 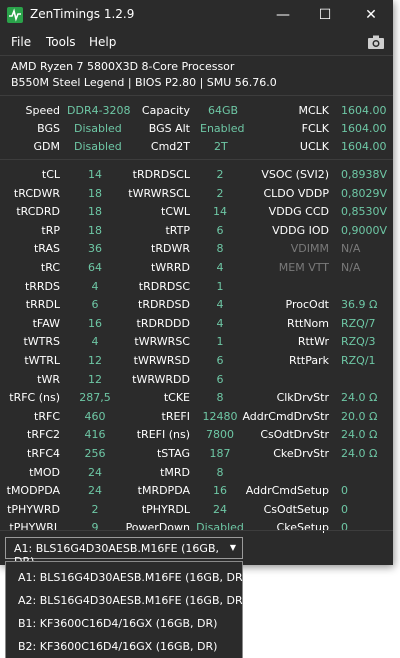 What do you see at coordinates (298, 211) in the screenshot?
I see `timing-label: VDDG CCD` at bounding box center [298, 211].